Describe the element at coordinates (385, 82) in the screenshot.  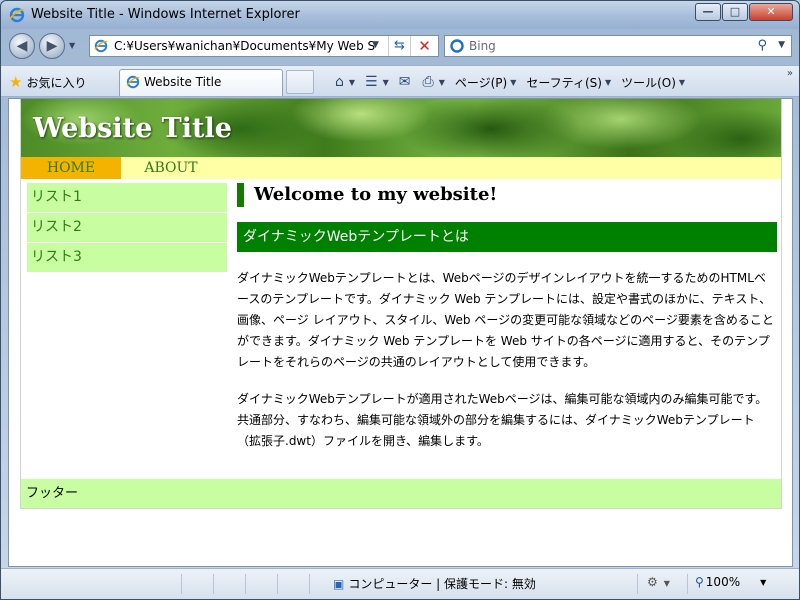
I see `feeds-dropdown-icon: ▼` at that location.